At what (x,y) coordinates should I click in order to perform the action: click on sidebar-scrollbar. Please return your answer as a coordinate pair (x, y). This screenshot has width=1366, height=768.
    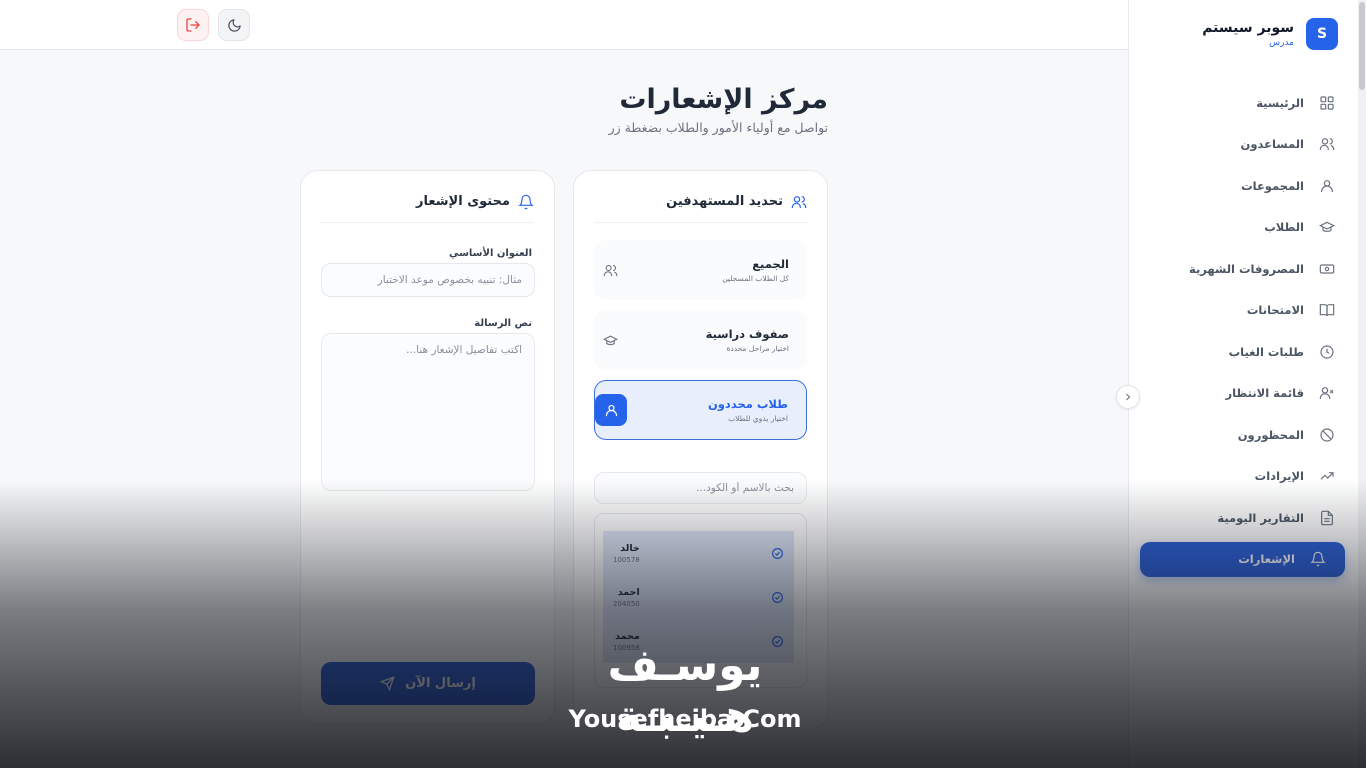
    Looking at the image, I should click on (1362, 384).